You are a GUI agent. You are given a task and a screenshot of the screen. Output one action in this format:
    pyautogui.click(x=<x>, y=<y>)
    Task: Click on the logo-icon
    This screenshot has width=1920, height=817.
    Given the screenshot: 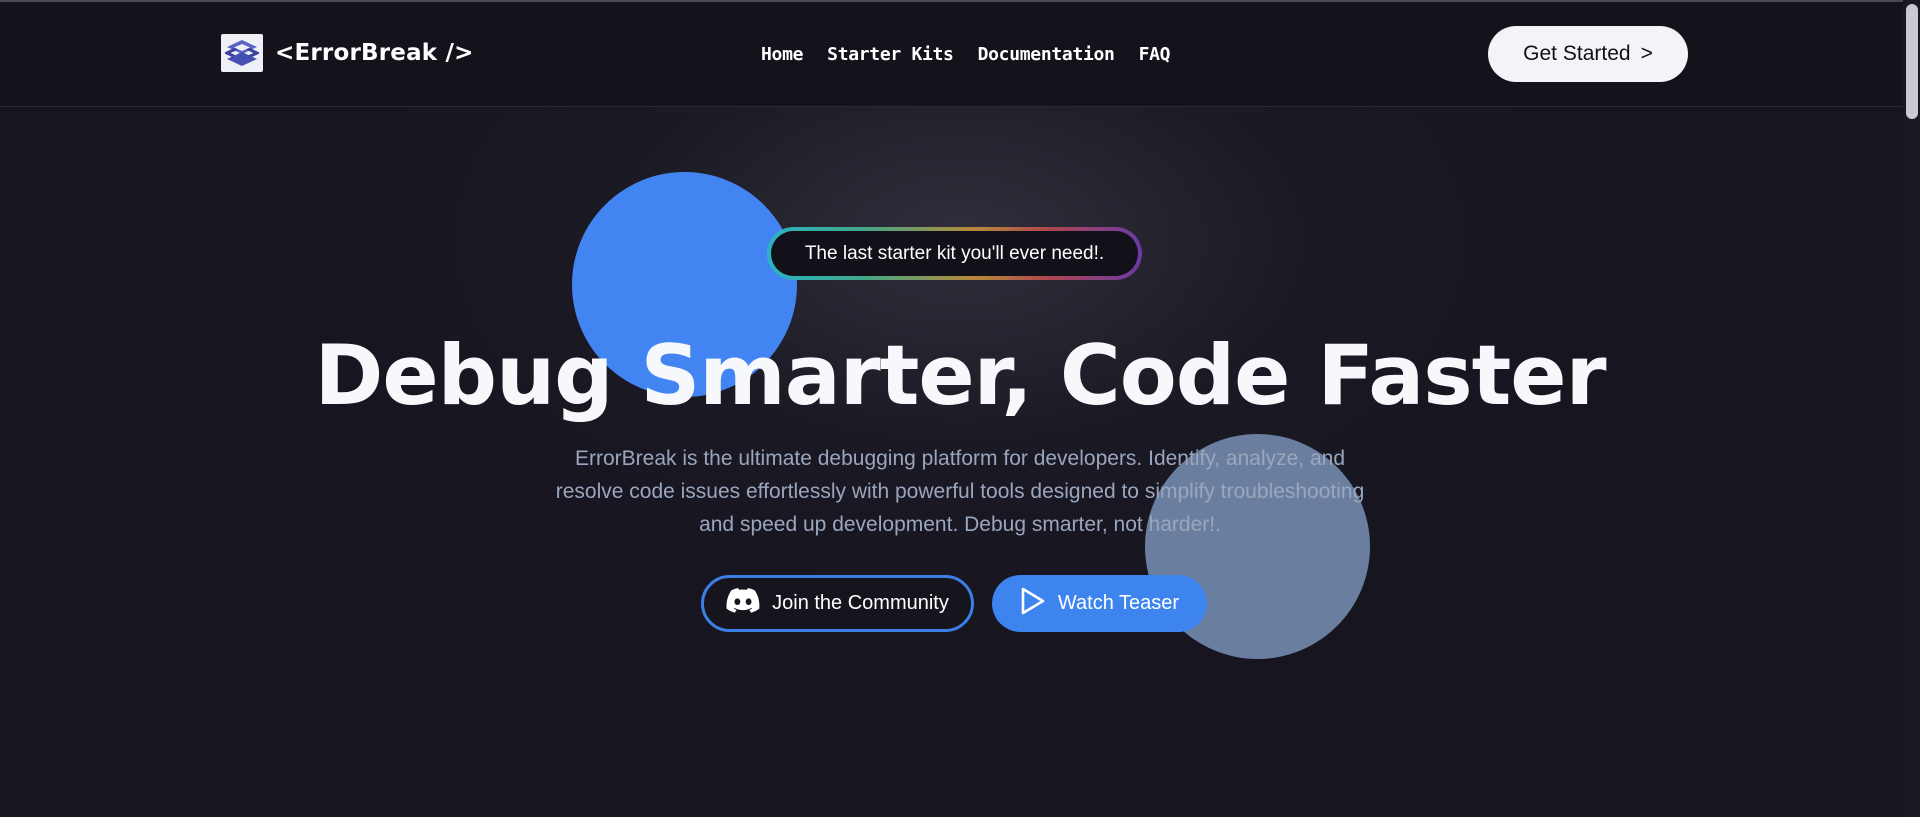 What is the action you would take?
    pyautogui.click(x=242, y=53)
    